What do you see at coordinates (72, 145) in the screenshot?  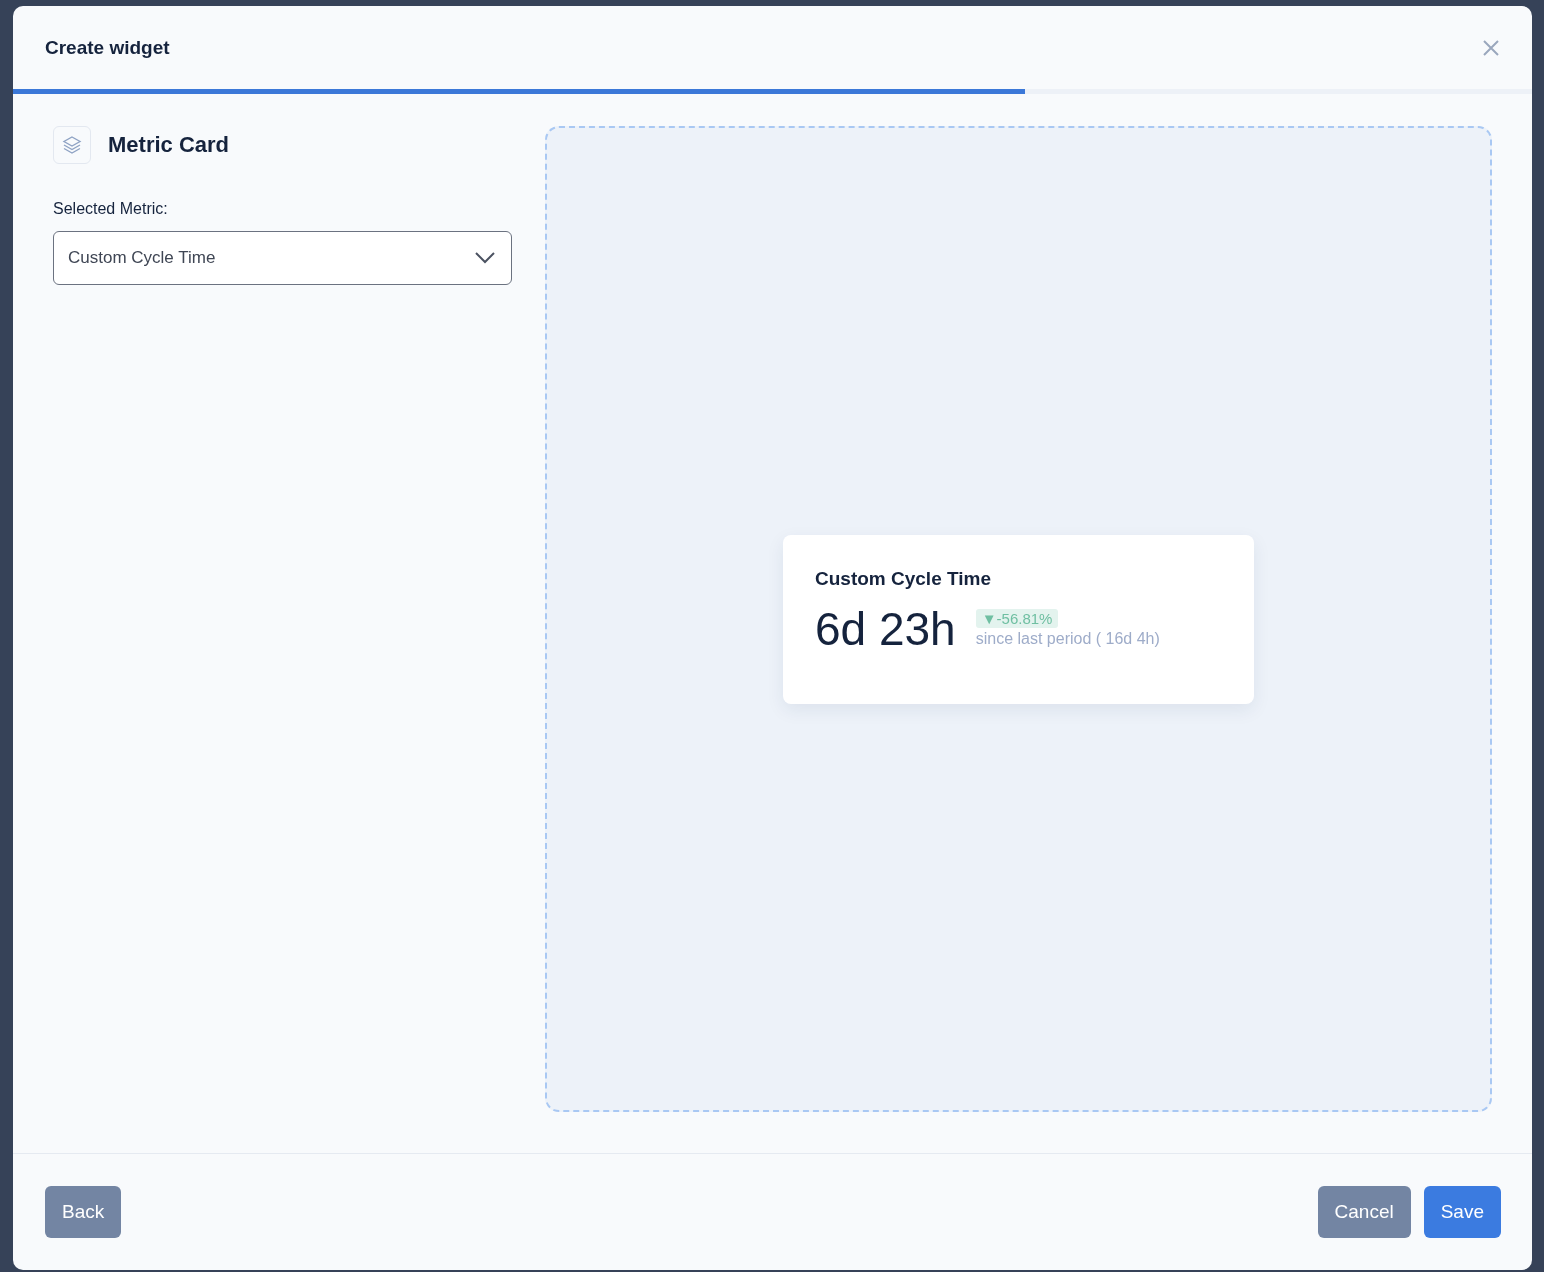 I see `layers-icon` at bounding box center [72, 145].